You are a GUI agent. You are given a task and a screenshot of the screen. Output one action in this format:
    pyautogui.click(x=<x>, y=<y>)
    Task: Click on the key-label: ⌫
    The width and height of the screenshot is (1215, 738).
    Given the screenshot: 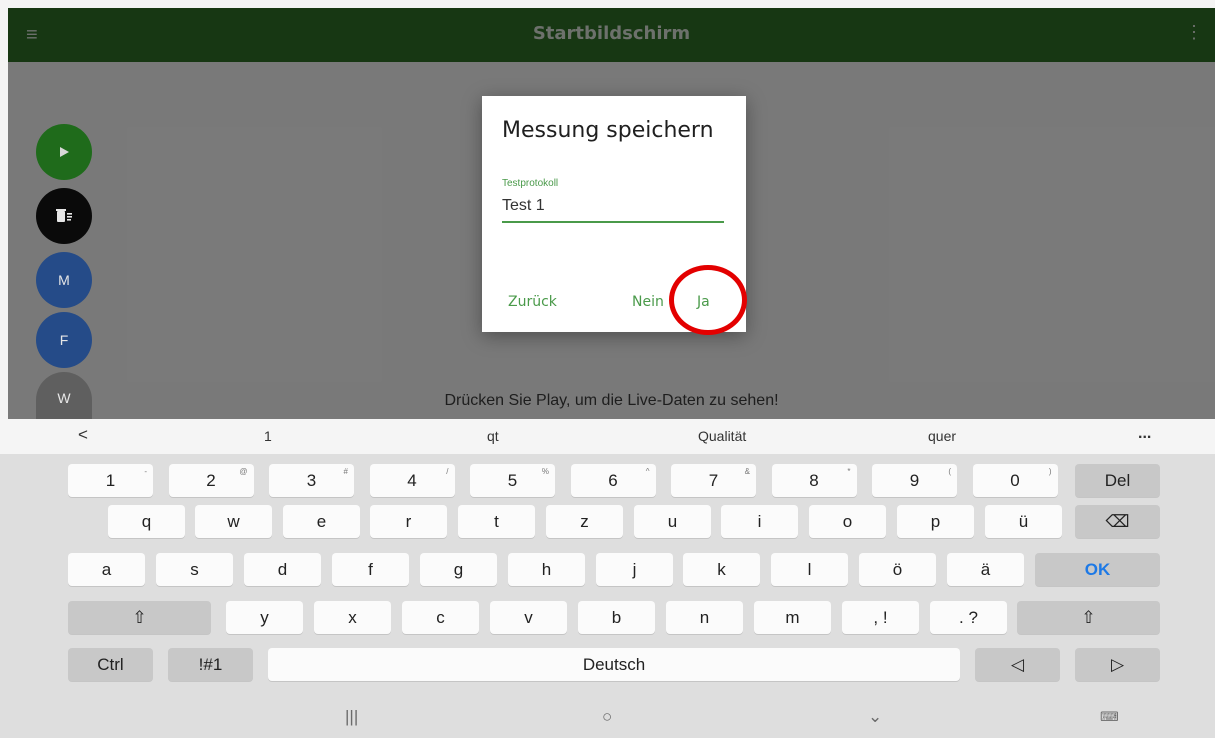 What is the action you would take?
    pyautogui.click(x=1117, y=521)
    